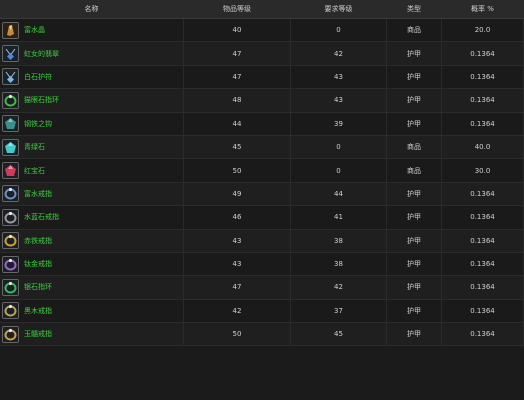  I want to click on table-row: 富水戒指 49 44 护甲 0.1364, so click(262, 194).